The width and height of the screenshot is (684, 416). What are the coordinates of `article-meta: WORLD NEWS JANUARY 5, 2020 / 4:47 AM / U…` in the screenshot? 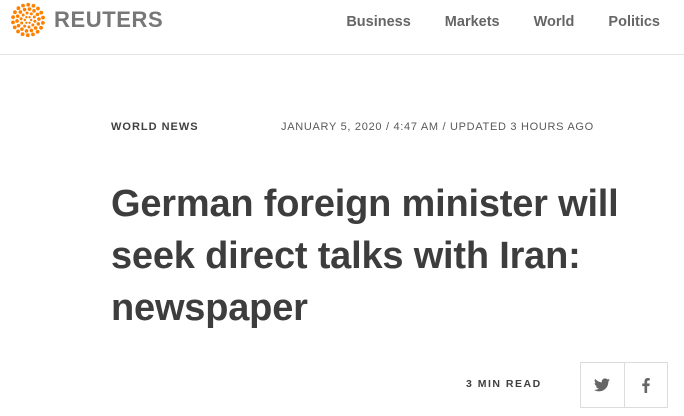 It's located at (371, 128).